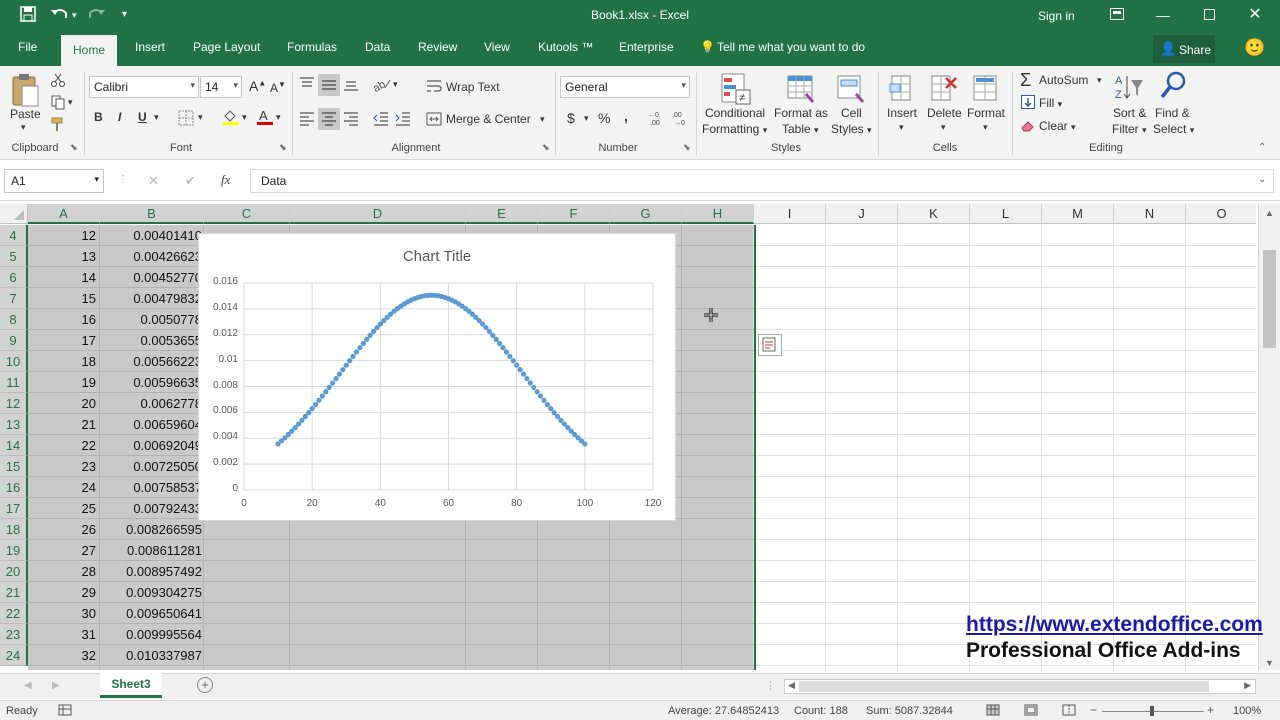 The image size is (1280, 720). What do you see at coordinates (437, 47) in the screenshot?
I see `tab-review: Review` at bounding box center [437, 47].